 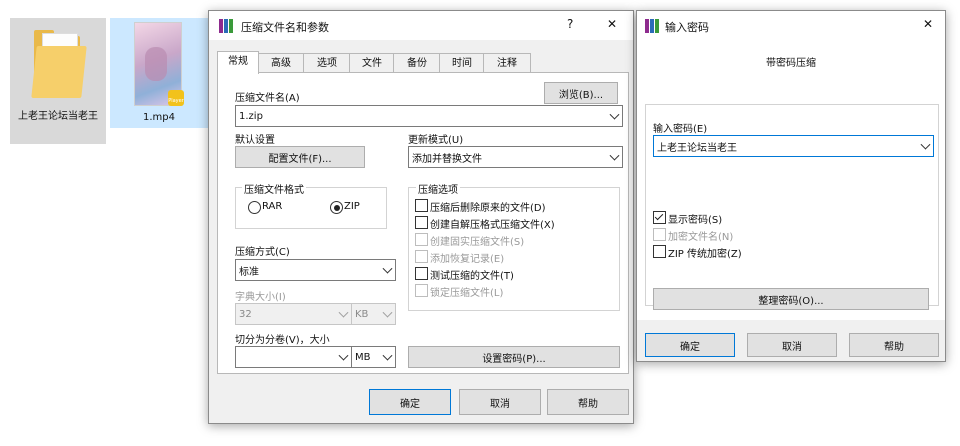 What do you see at coordinates (659, 217) in the screenshot?
I see `show-password-checkbox` at bounding box center [659, 217].